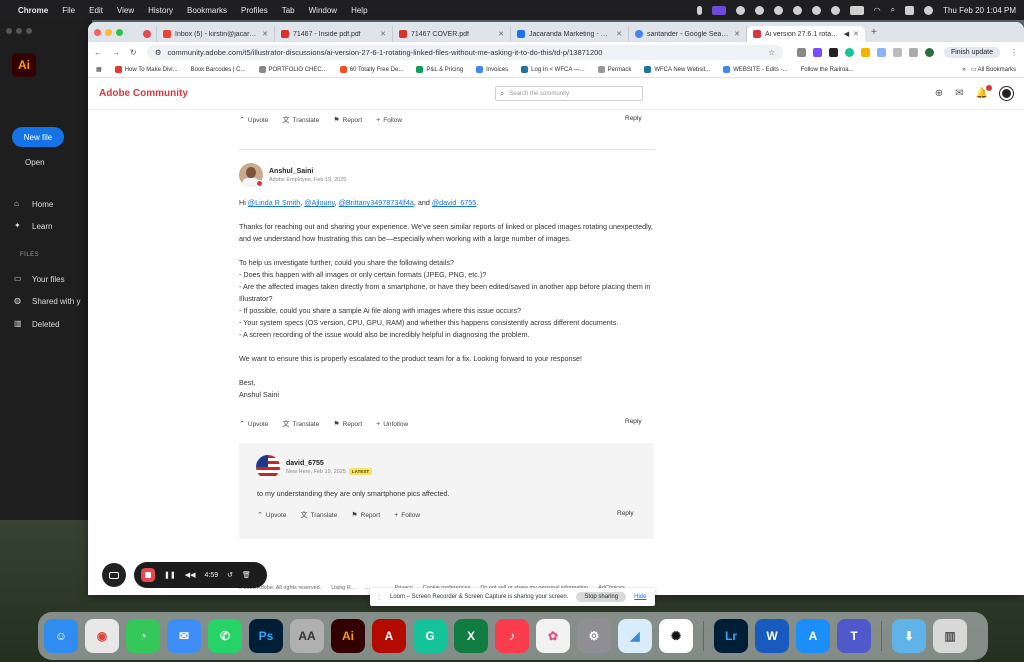 This screenshot has height=662, width=1024. I want to click on tab-gmail-inbox: Inbox (5) - kirstin@jacaranda ✕, so click(216, 34).